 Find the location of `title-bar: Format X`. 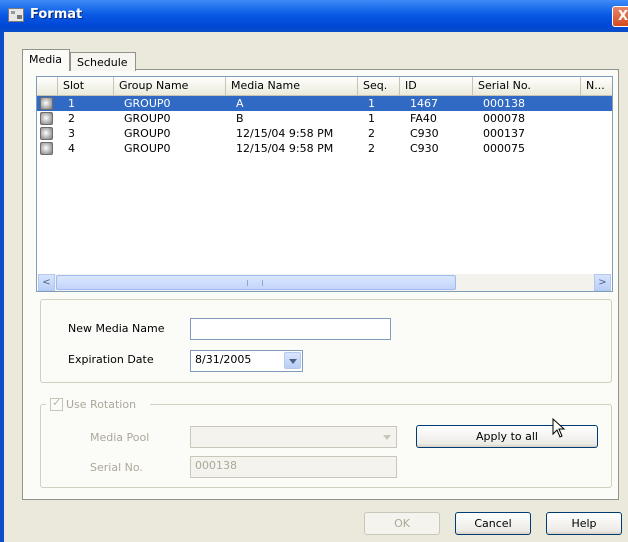

title-bar: Format X is located at coordinates (314, 16).